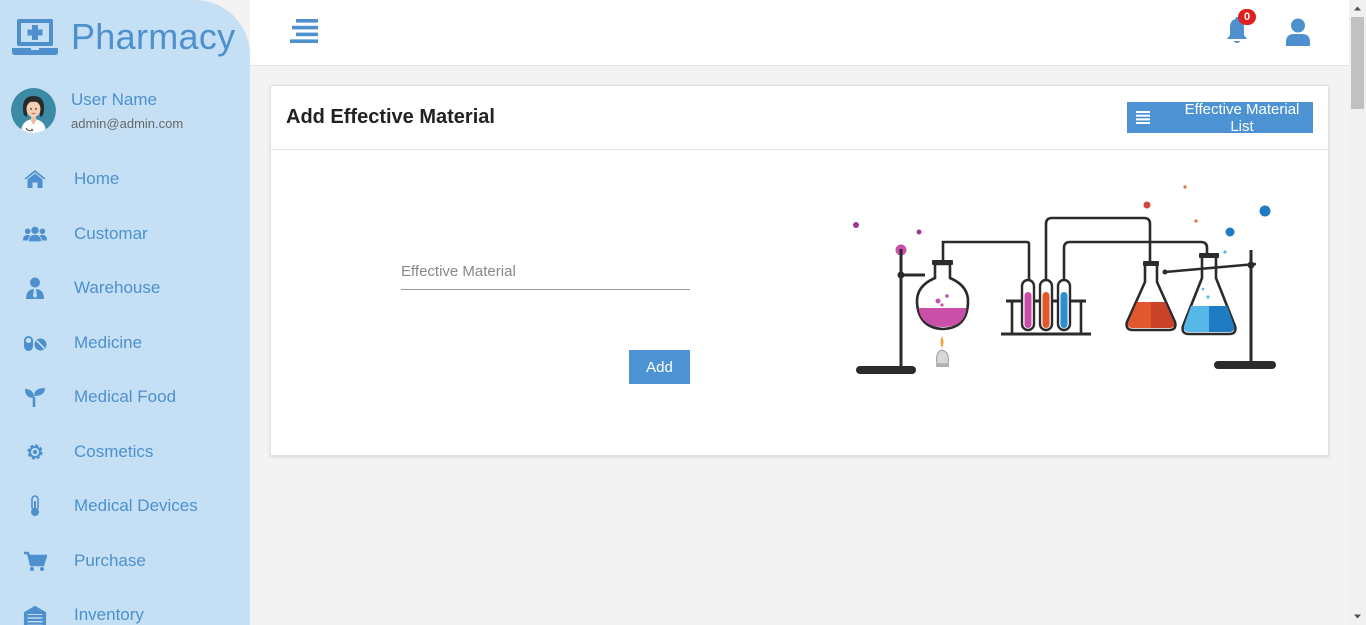 This screenshot has height=625, width=1366. I want to click on effective-material-input, so click(545, 271).